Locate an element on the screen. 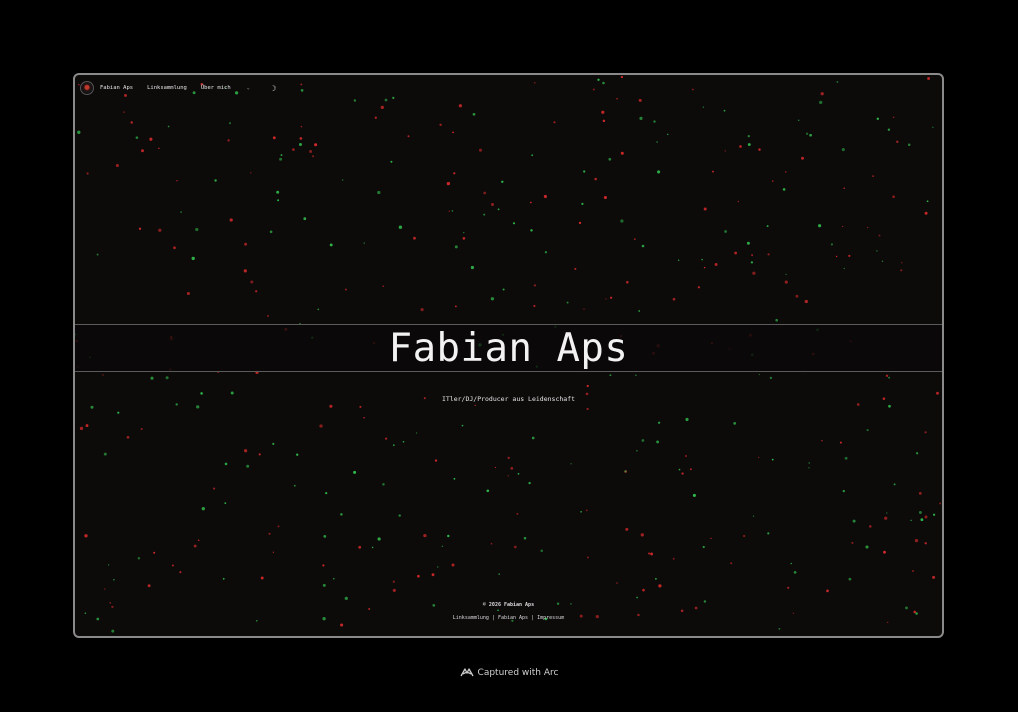  nav-link-linksammlung: Linksammlung is located at coordinates (167, 88).